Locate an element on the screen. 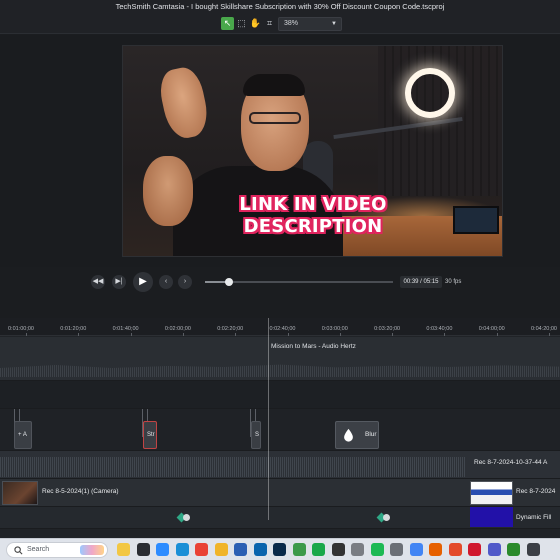 This screenshot has width=560, height=560. ring-light is located at coordinates (430, 93).